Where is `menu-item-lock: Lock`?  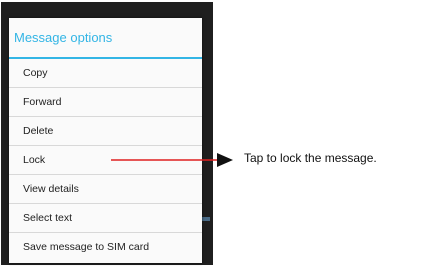 menu-item-lock: Lock is located at coordinates (105, 160).